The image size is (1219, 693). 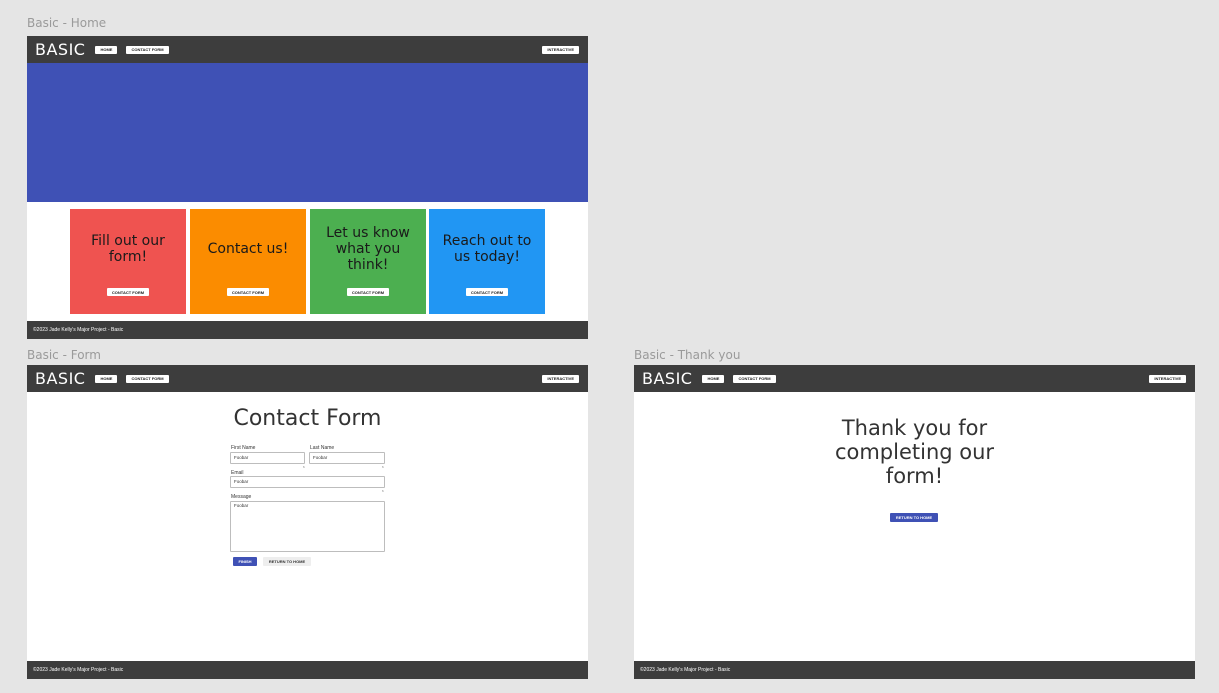 I want to click on first-name-field: Foobar, so click(x=267, y=458).